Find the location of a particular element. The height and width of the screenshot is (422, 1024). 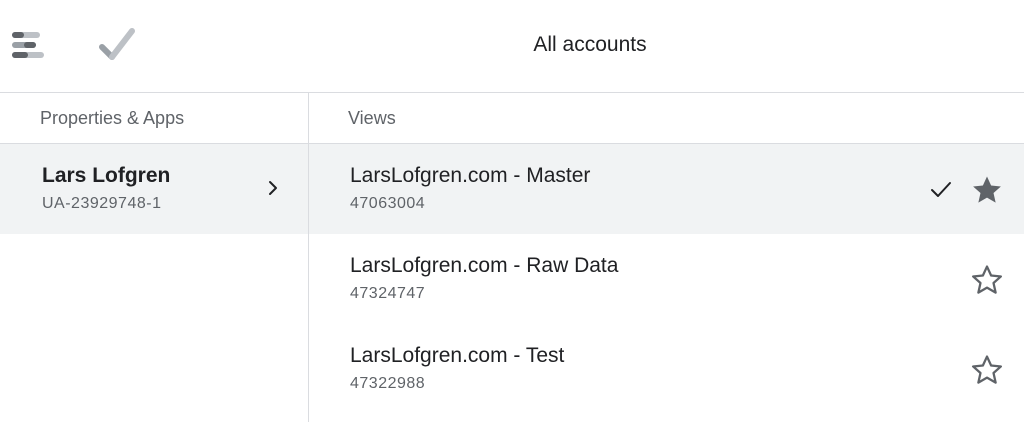

view-row-master: LarsLofgren.com - Master 47063004 is located at coordinates (666, 189).